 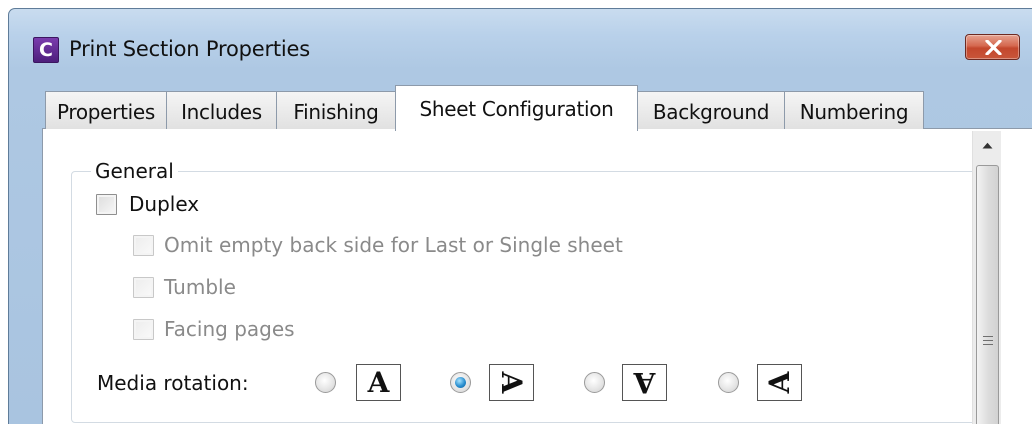 I want to click on rotation-0-glyph: A, so click(x=378, y=382).